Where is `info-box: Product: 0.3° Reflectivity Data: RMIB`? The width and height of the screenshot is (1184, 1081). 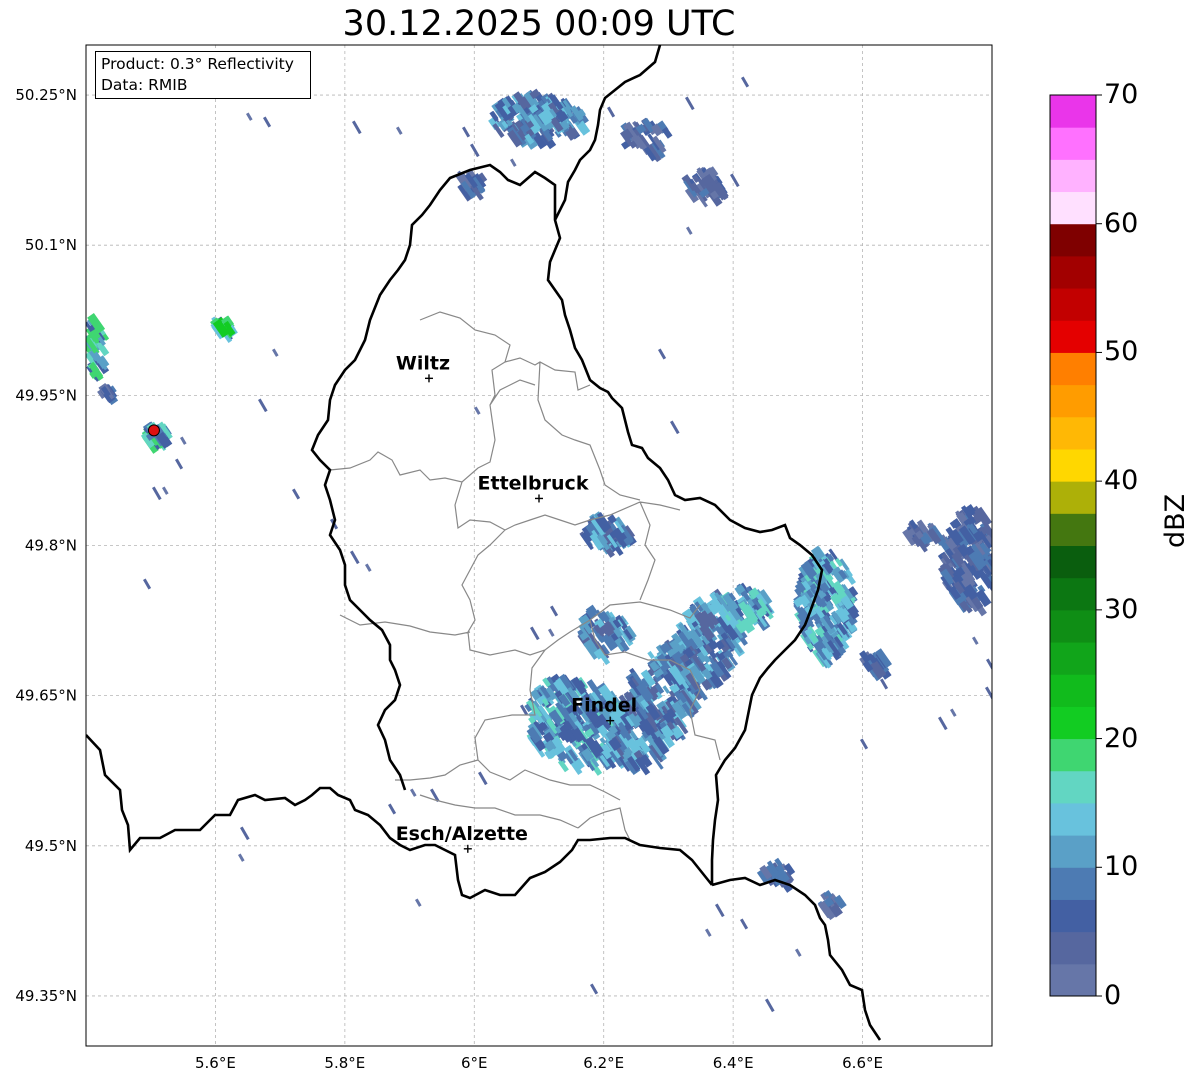
info-box: Product: 0.3° Reflectivity Data: RMIB is located at coordinates (203, 75).